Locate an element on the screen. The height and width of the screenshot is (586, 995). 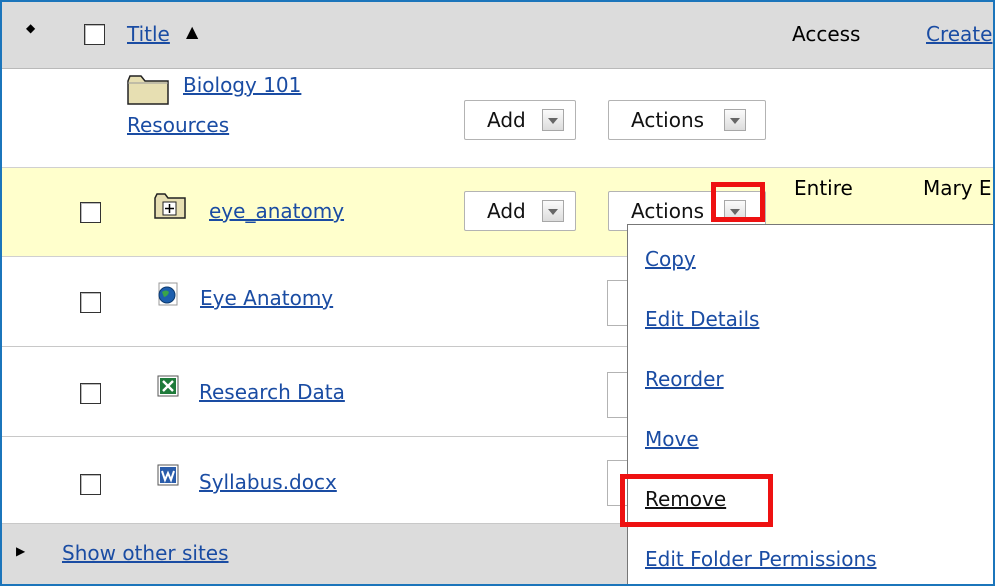
site-title-link: Biology 101 is located at coordinates (242, 85).